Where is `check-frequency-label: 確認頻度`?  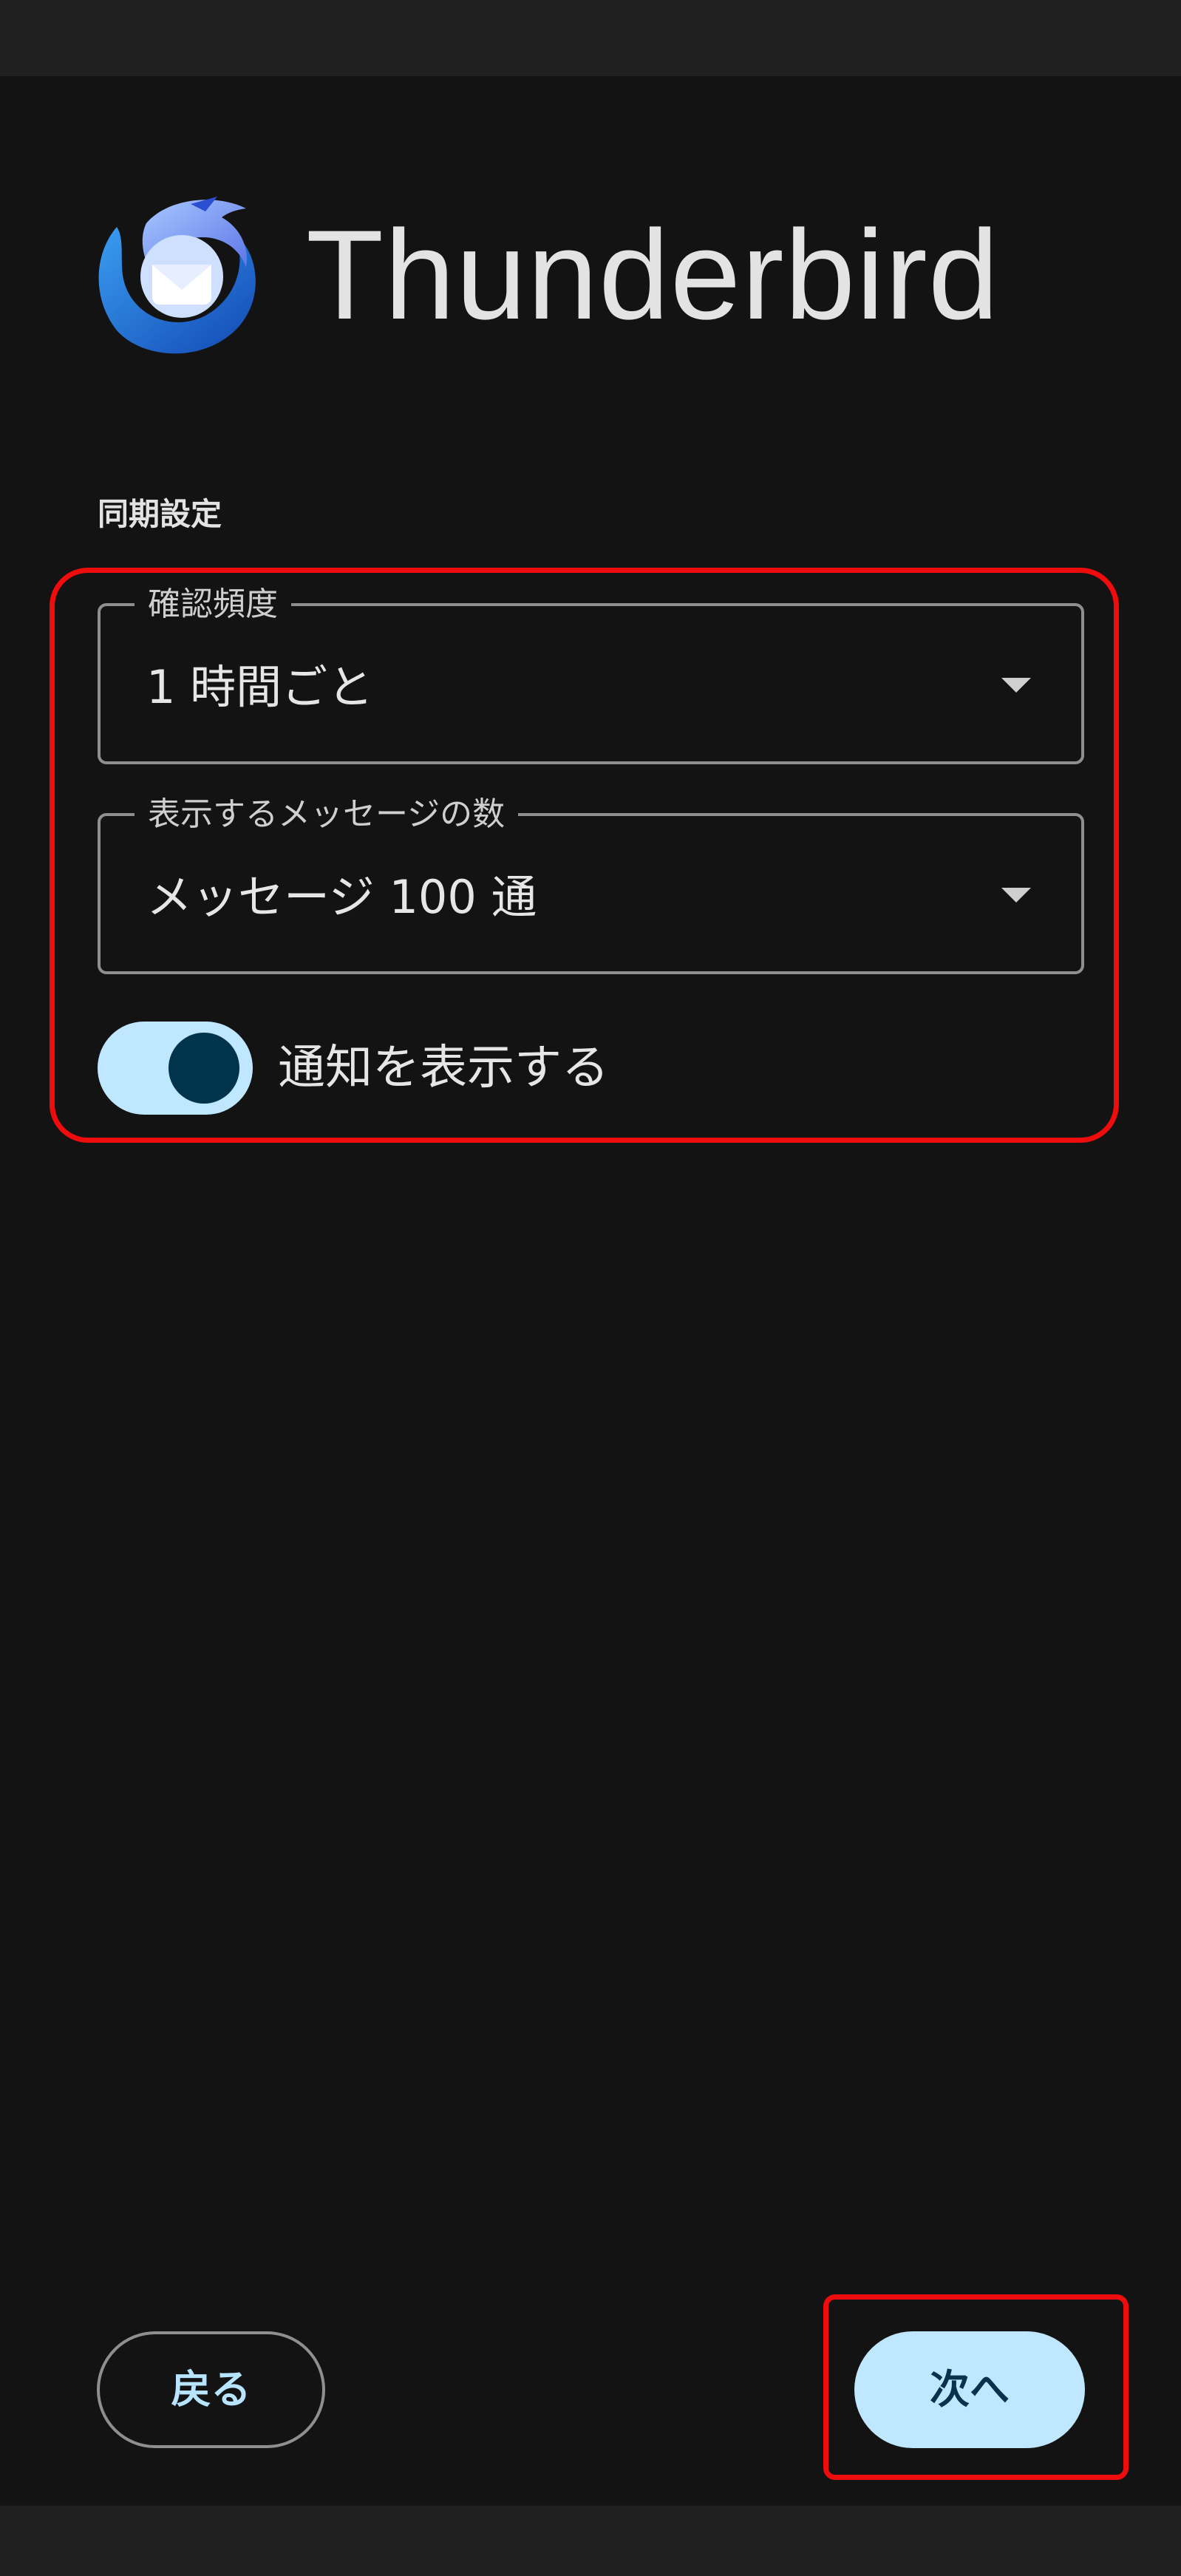 check-frequency-label: 確認頻度 is located at coordinates (213, 604).